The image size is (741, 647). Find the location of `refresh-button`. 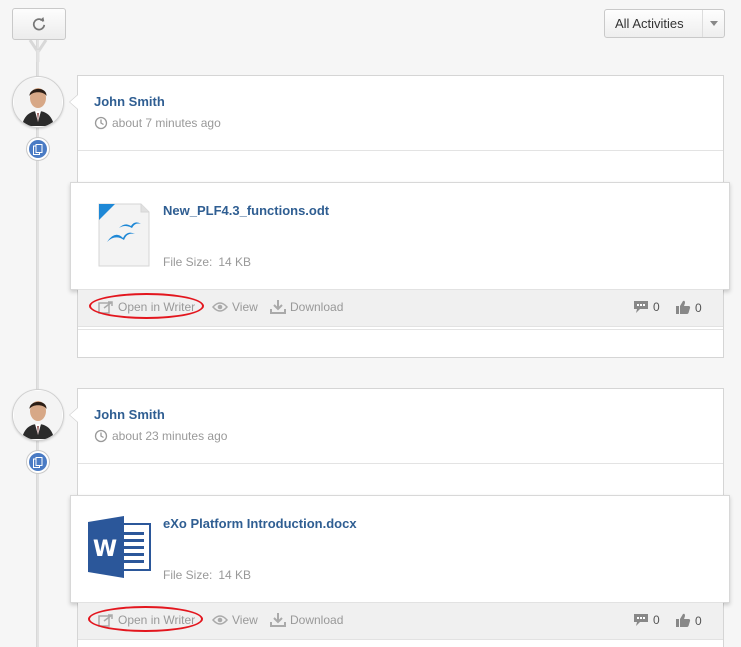

refresh-button is located at coordinates (39, 24).